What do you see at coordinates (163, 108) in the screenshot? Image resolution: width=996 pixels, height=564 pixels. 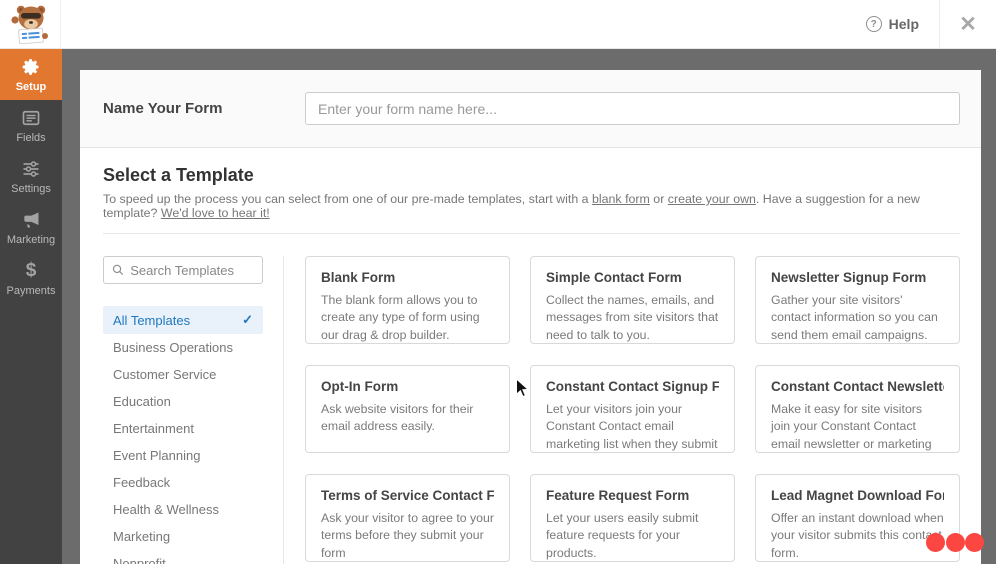 I see `form-name-label: Name Your Form` at bounding box center [163, 108].